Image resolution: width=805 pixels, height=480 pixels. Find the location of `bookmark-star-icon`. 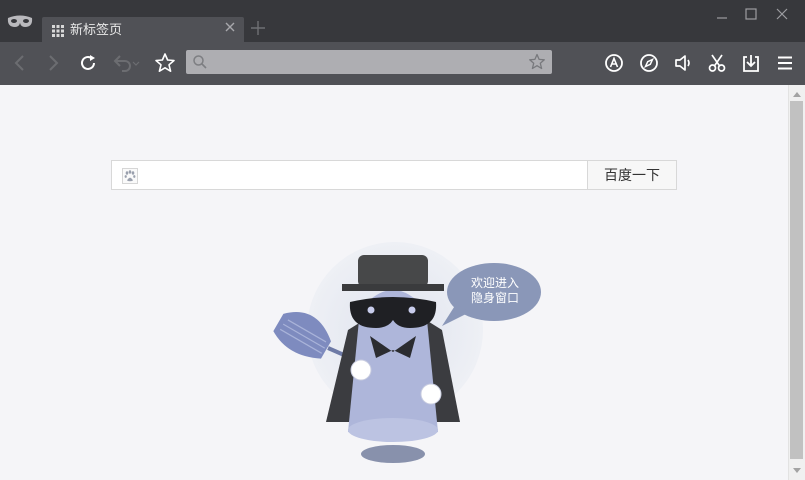

bookmark-star-icon is located at coordinates (537, 62).